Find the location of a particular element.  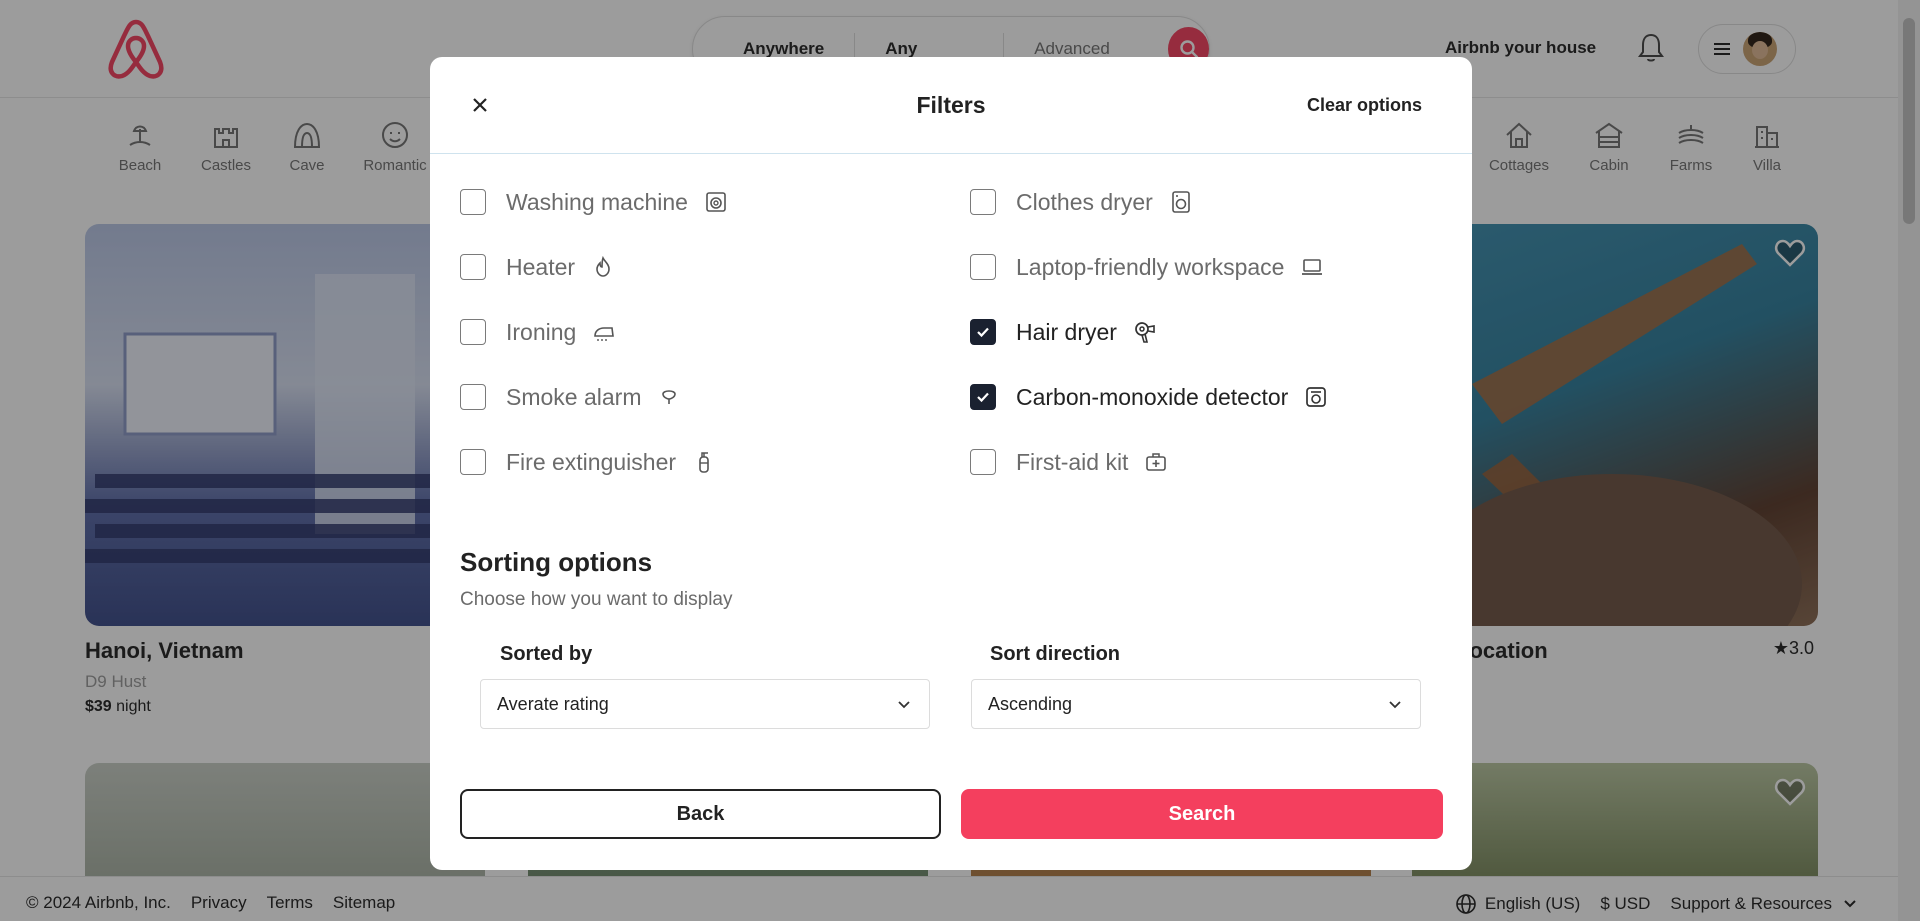

iron-icon is located at coordinates (604, 334).